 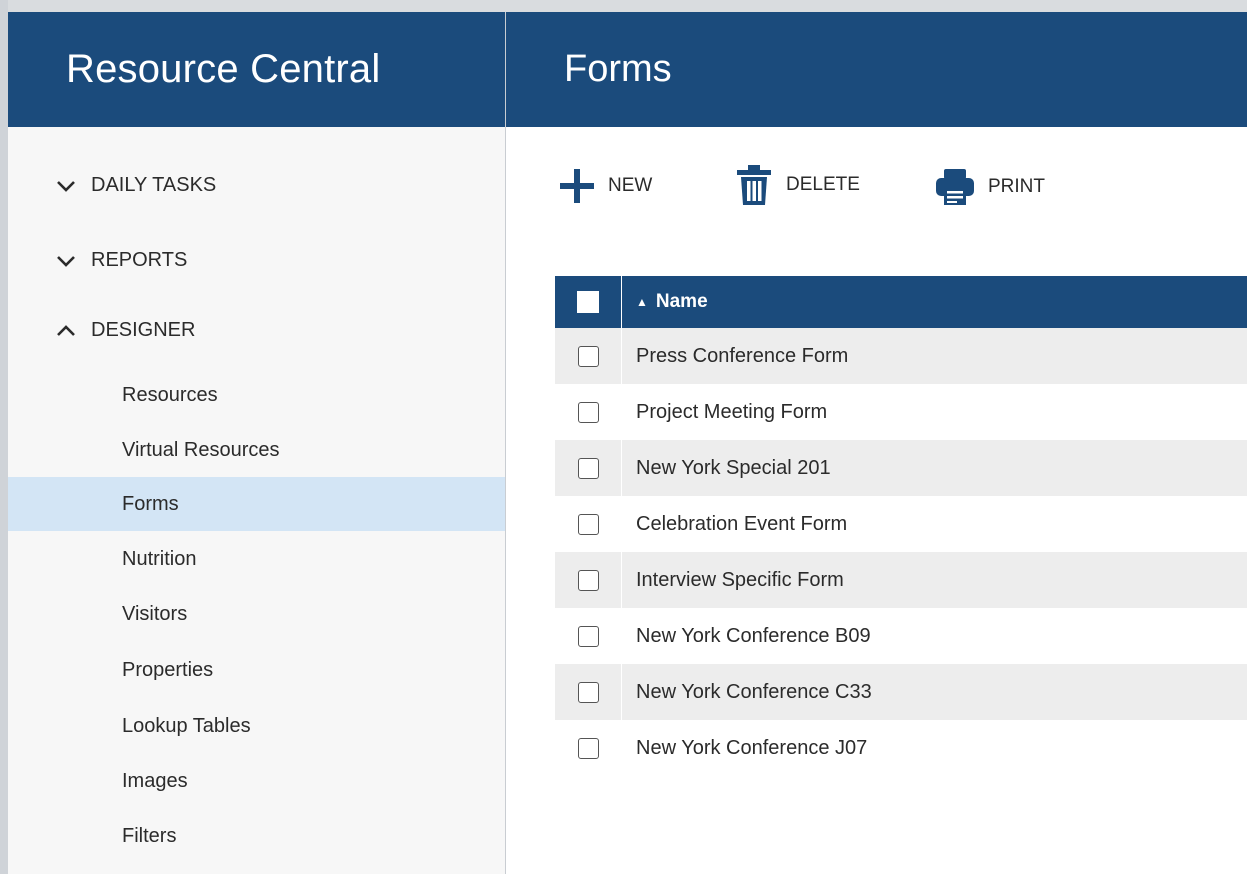 I want to click on name-column-label: Name, so click(x=681, y=301).